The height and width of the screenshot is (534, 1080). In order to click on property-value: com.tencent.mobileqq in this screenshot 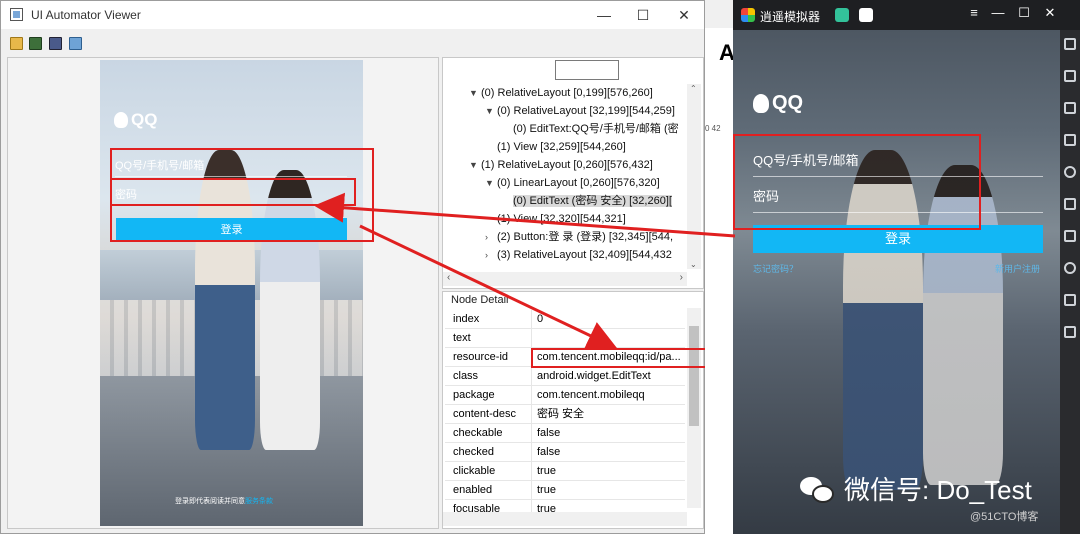, I will do `click(591, 395)`.